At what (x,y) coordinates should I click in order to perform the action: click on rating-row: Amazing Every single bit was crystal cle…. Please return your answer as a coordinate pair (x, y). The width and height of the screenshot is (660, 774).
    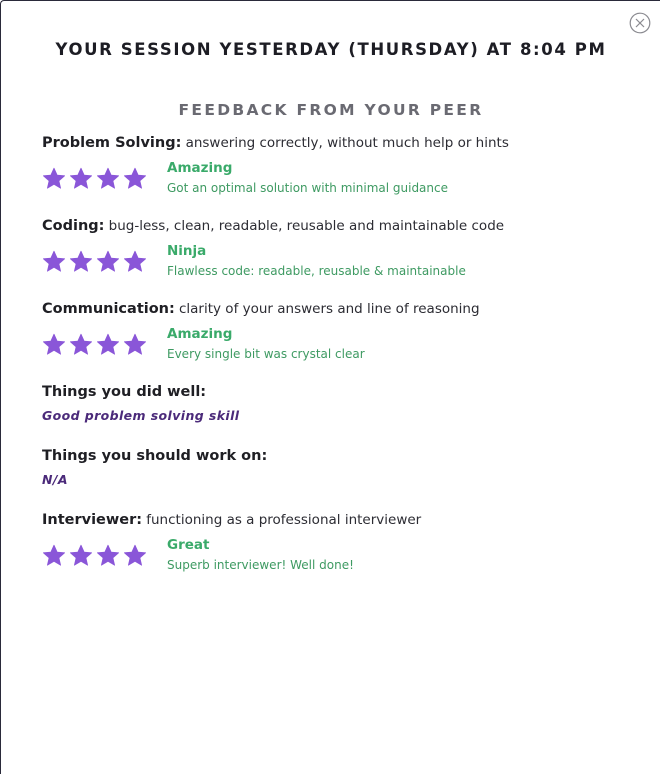
    Looking at the image, I should click on (342, 345).